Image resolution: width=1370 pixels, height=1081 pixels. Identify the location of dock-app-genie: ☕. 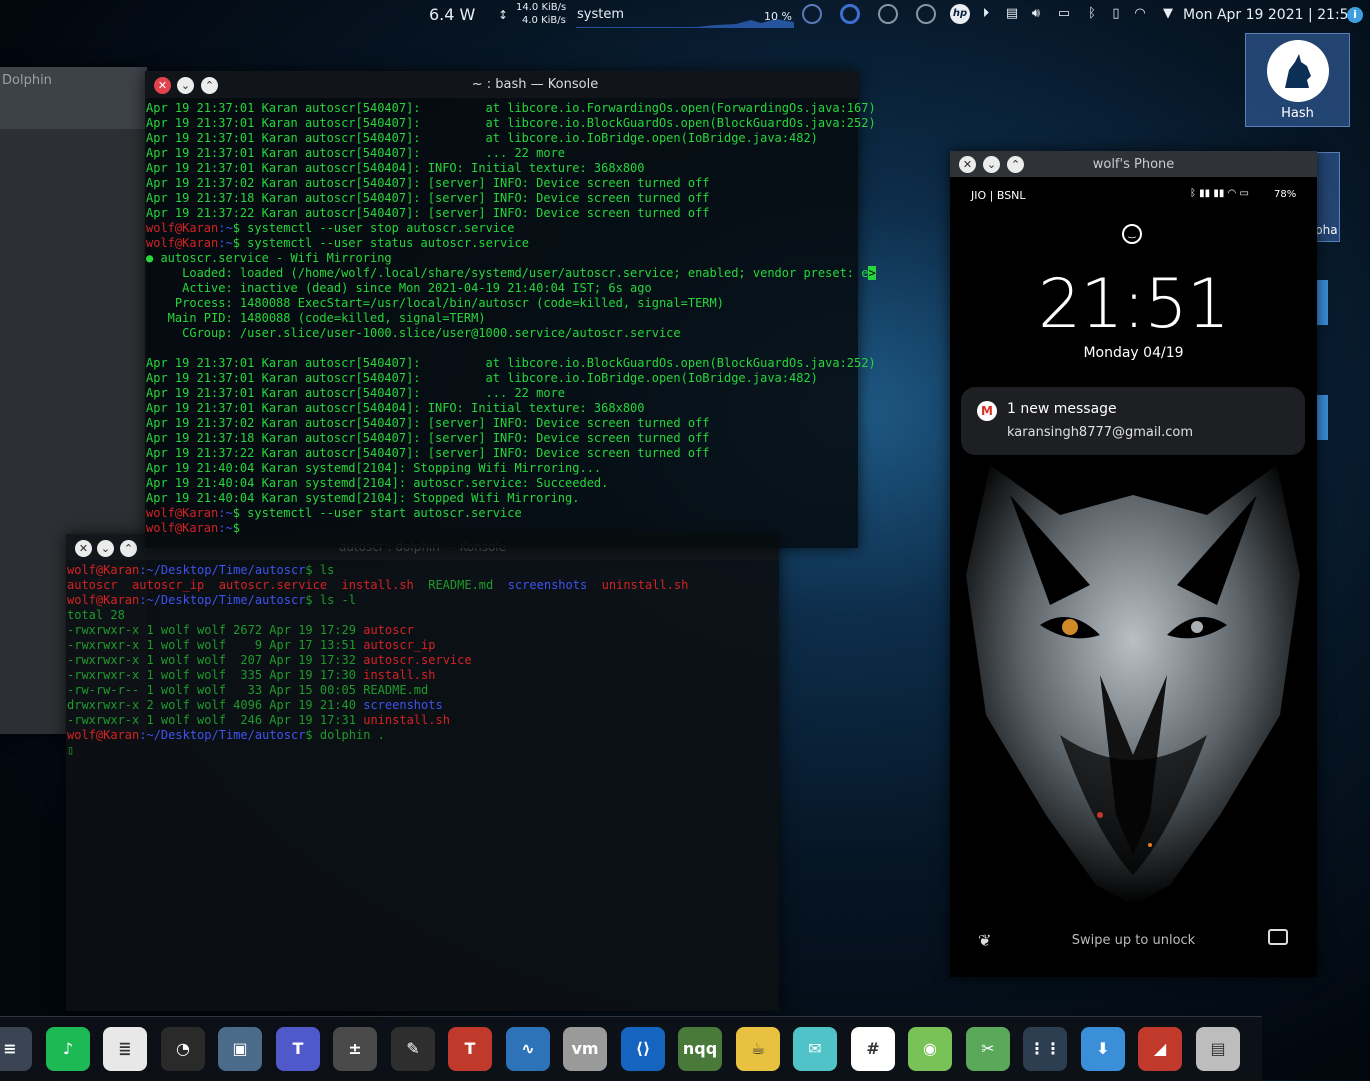
(758, 1049).